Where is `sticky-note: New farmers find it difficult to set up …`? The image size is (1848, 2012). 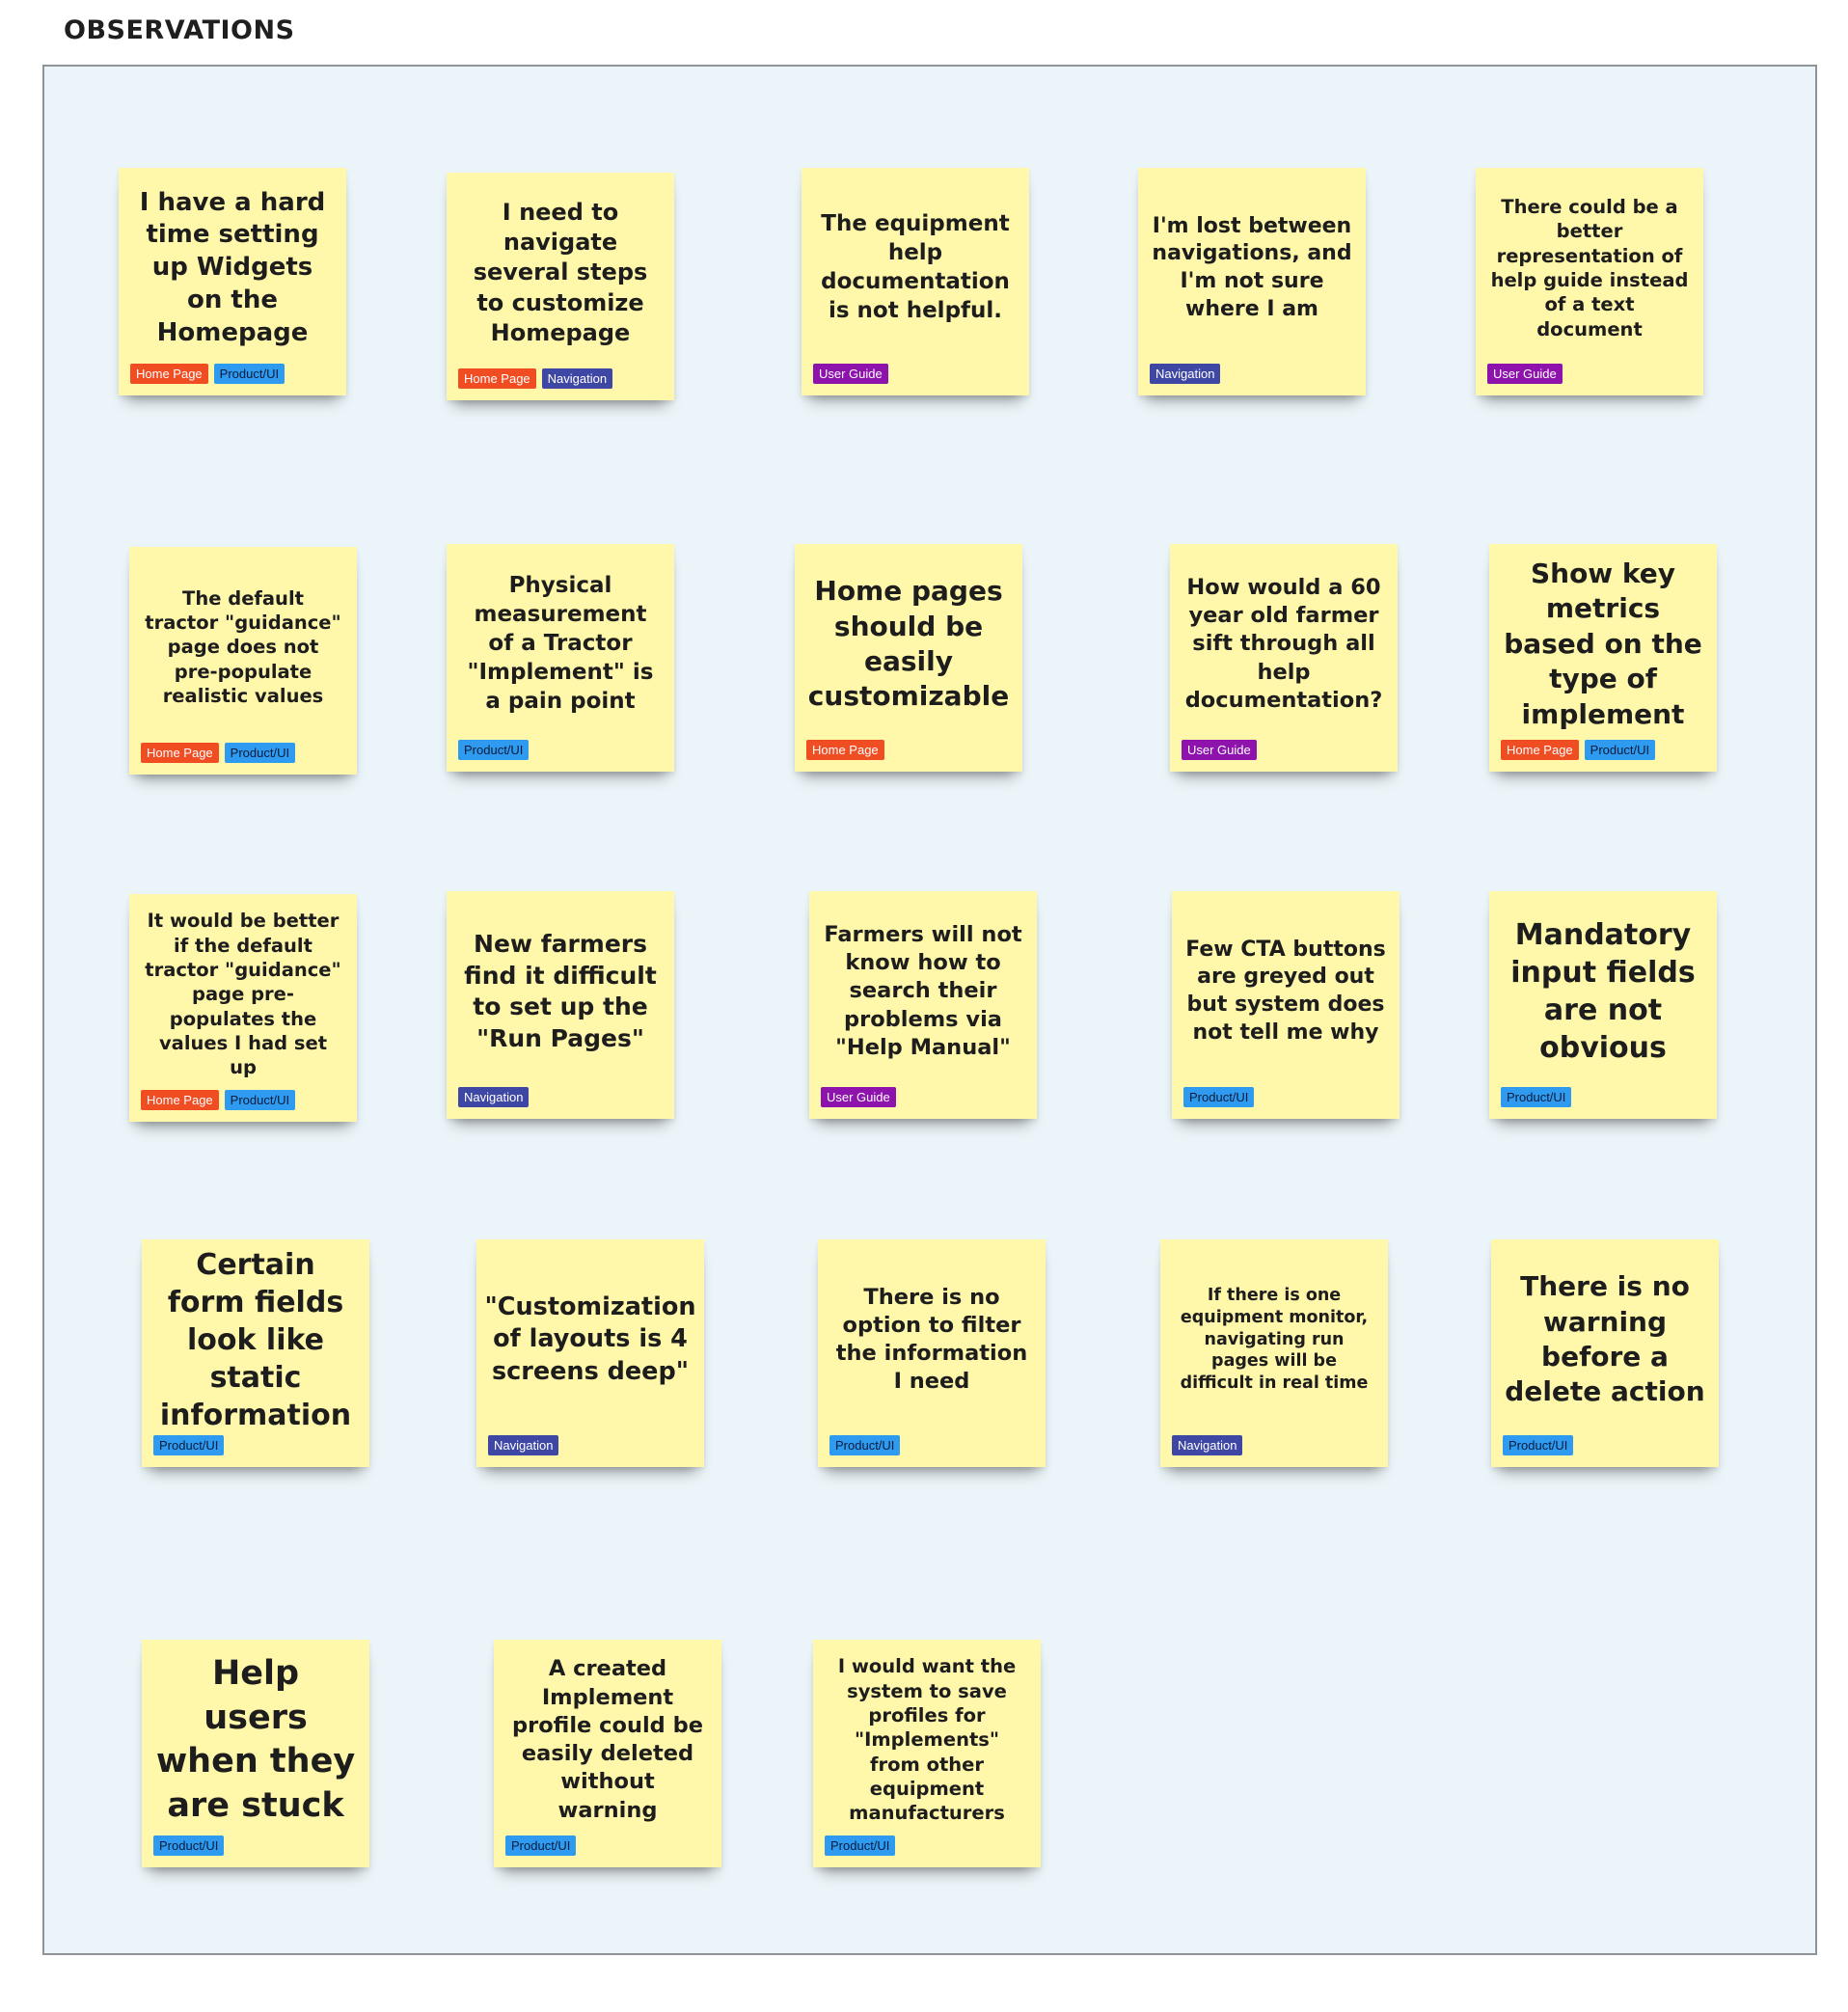
sticky-note: New farmers find it difficult to set up … is located at coordinates (560, 1005).